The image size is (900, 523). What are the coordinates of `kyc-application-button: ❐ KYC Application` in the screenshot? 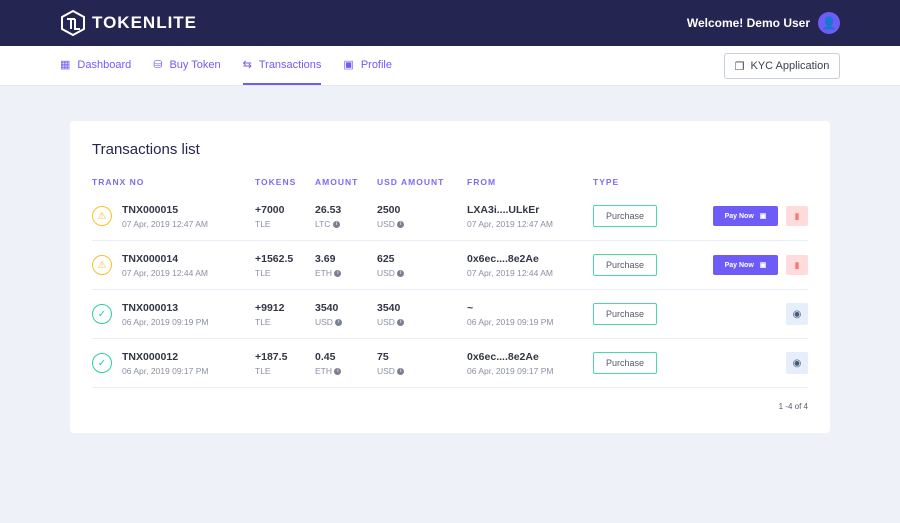 It's located at (782, 66).